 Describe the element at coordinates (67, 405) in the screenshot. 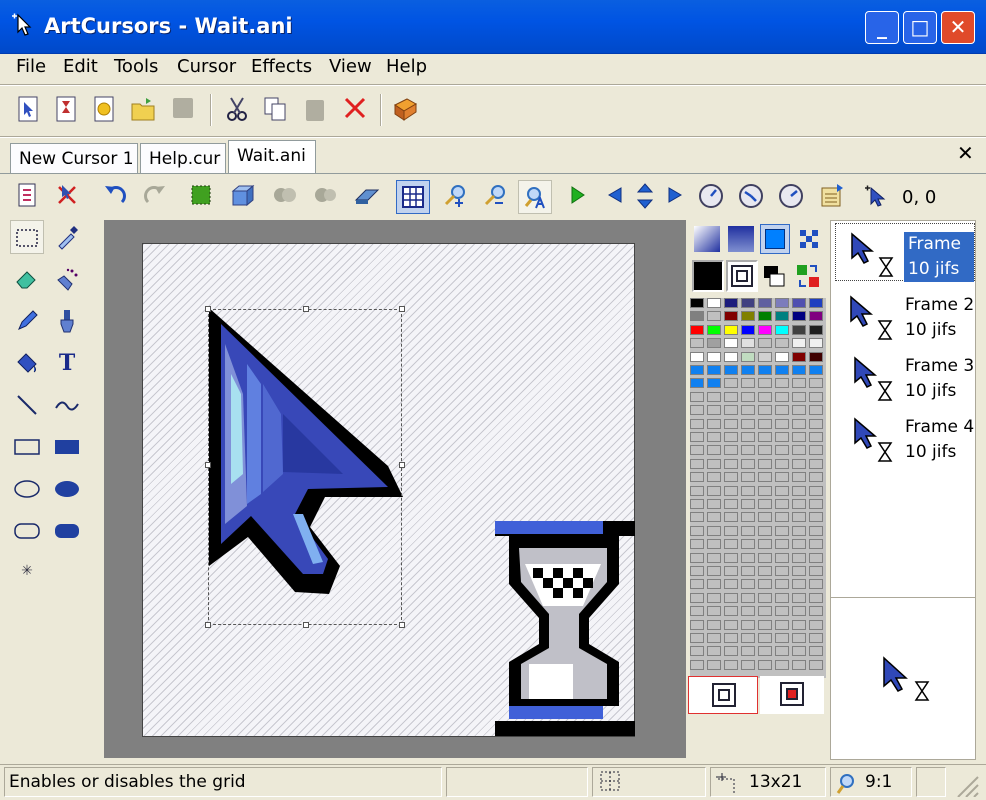

I see `curve-tool-icon` at that location.